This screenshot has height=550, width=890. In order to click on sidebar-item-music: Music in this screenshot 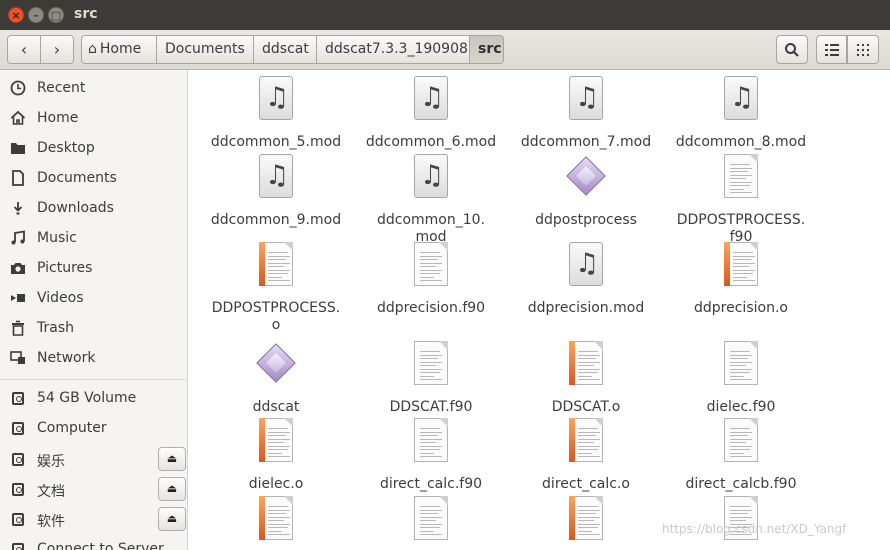, I will do `click(93, 239)`.